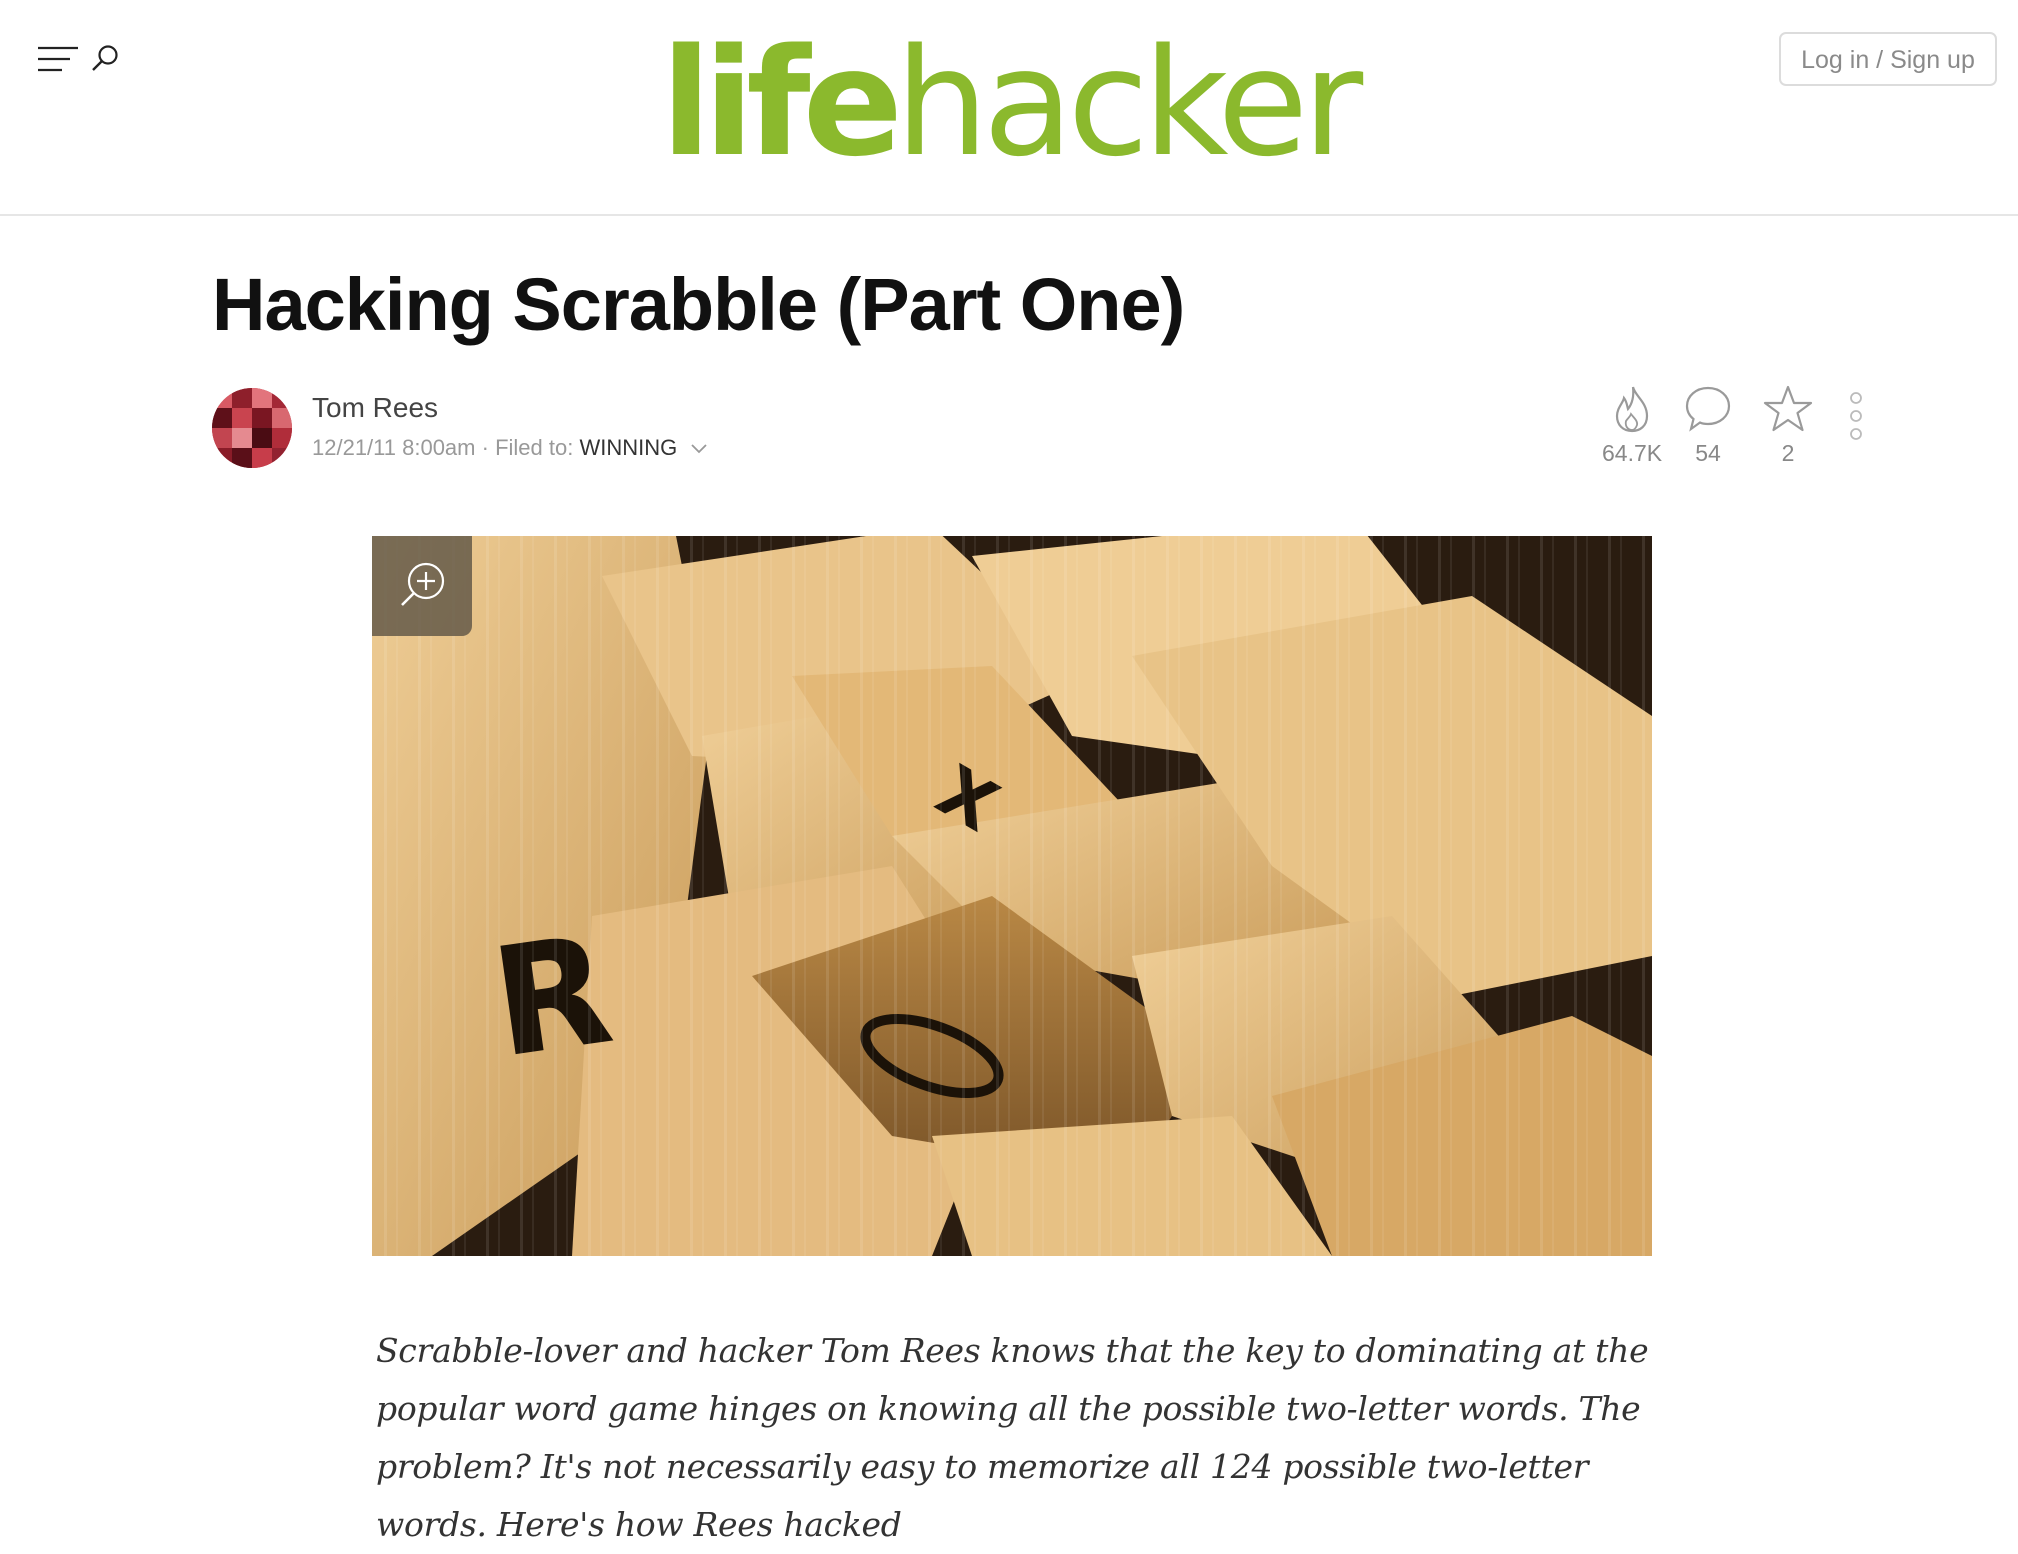 Image resolution: width=2018 pixels, height=1554 pixels. I want to click on stars-stat: 2, so click(1788, 426).